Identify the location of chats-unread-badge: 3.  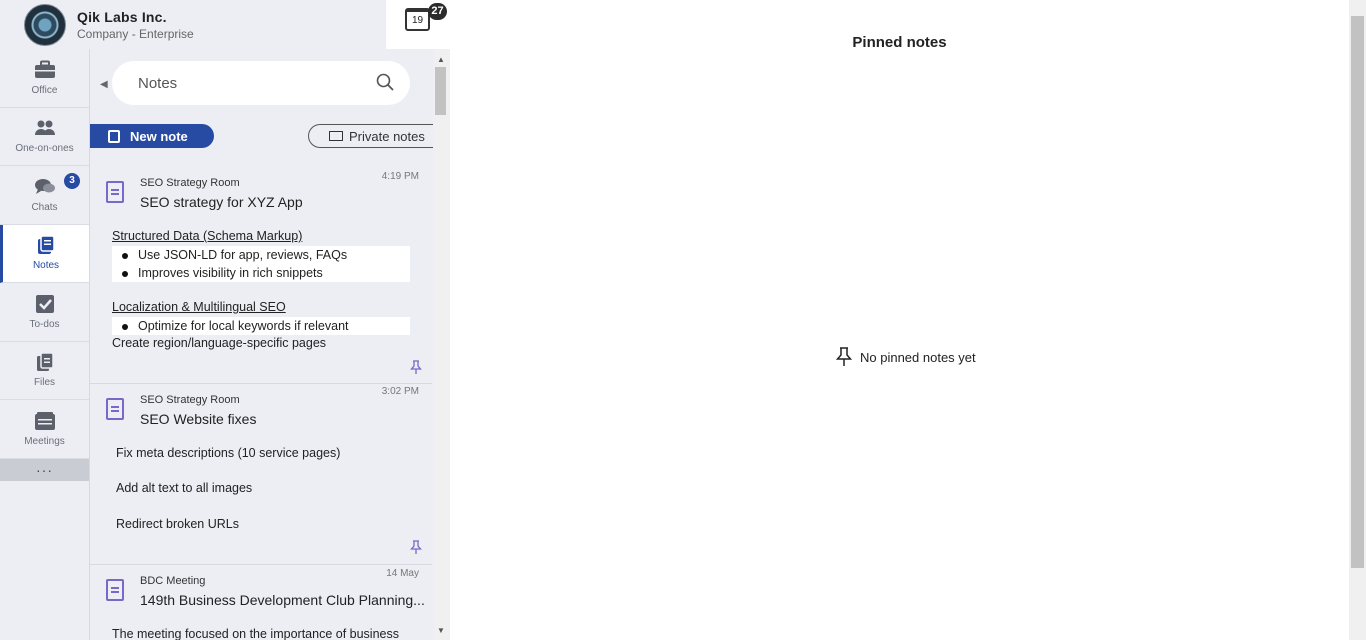
(72, 181).